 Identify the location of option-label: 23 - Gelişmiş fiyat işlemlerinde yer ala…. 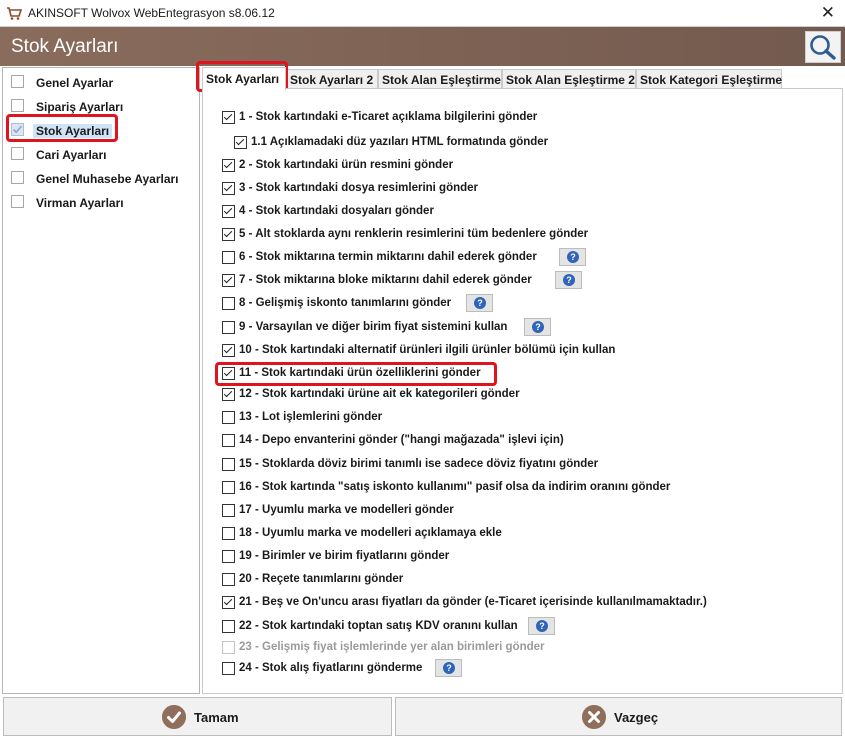
(392, 647).